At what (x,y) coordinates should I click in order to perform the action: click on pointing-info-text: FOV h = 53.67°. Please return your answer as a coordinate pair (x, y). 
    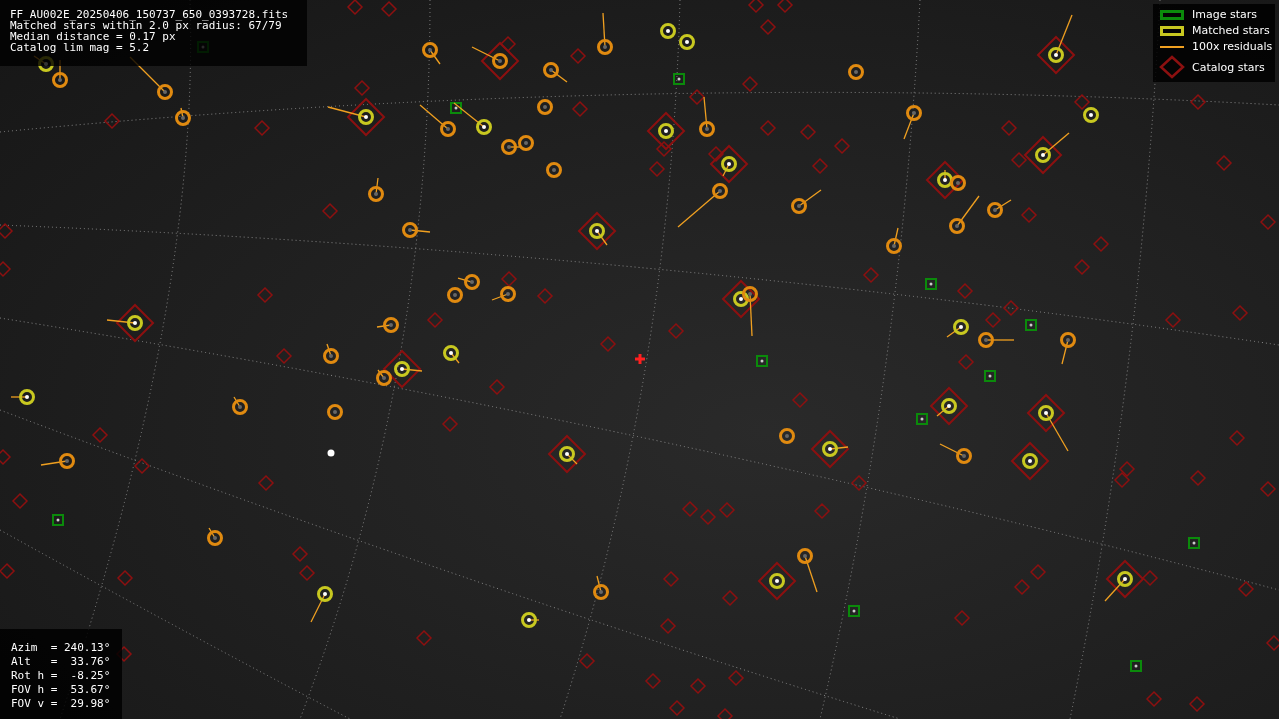
    Looking at the image, I should click on (61, 690).